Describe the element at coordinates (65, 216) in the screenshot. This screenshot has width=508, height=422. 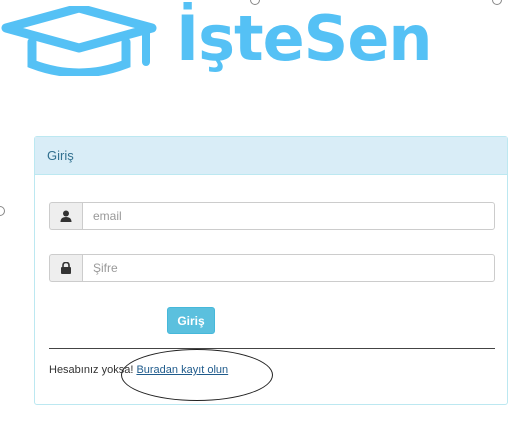
I see `user-icon` at that location.